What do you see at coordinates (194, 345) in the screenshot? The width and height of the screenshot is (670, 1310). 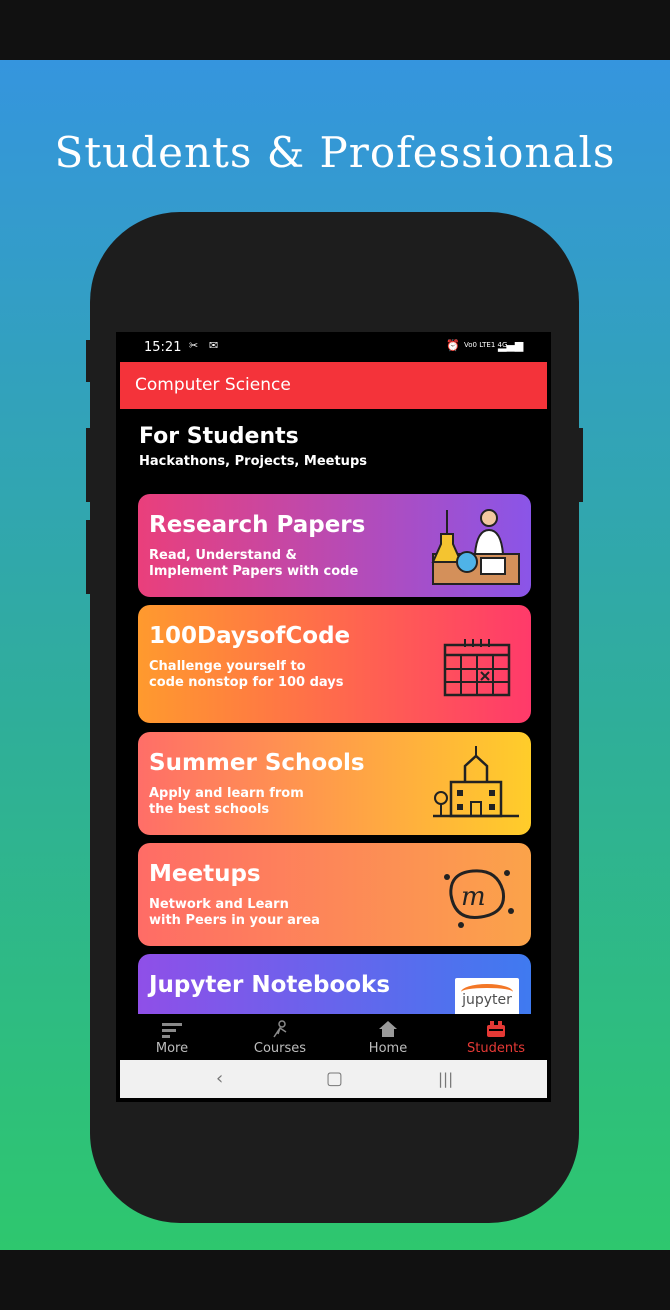 I see `missed-call-icon: ✂` at bounding box center [194, 345].